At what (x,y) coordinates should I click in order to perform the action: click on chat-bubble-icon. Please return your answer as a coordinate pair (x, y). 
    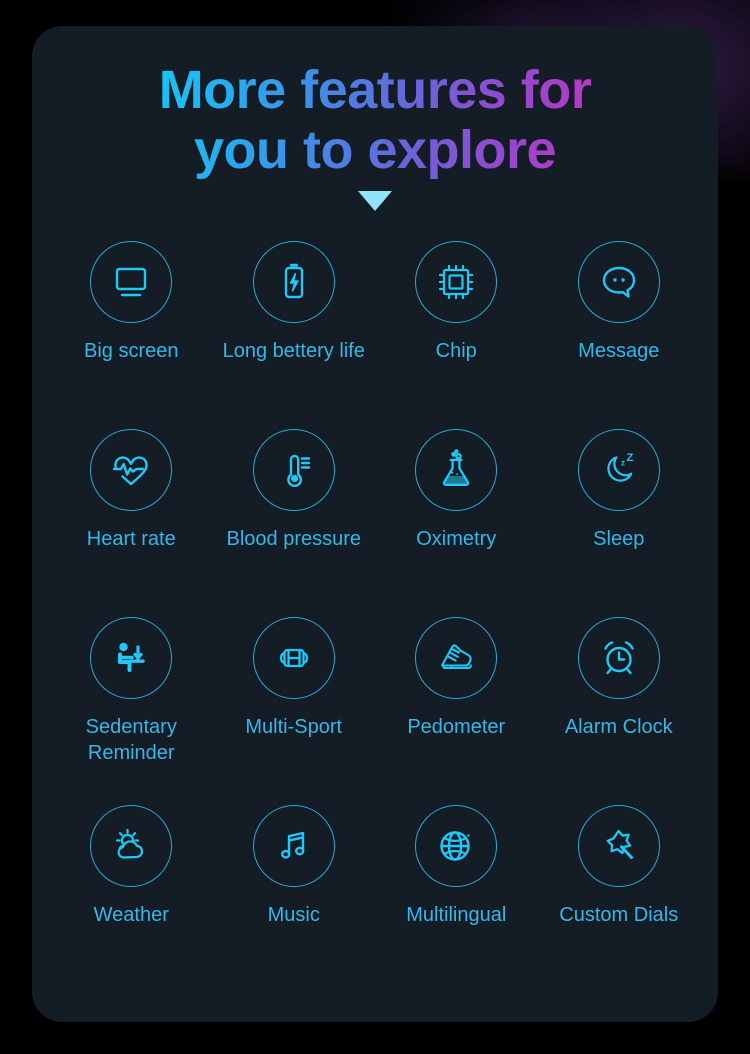
    Looking at the image, I should click on (619, 282).